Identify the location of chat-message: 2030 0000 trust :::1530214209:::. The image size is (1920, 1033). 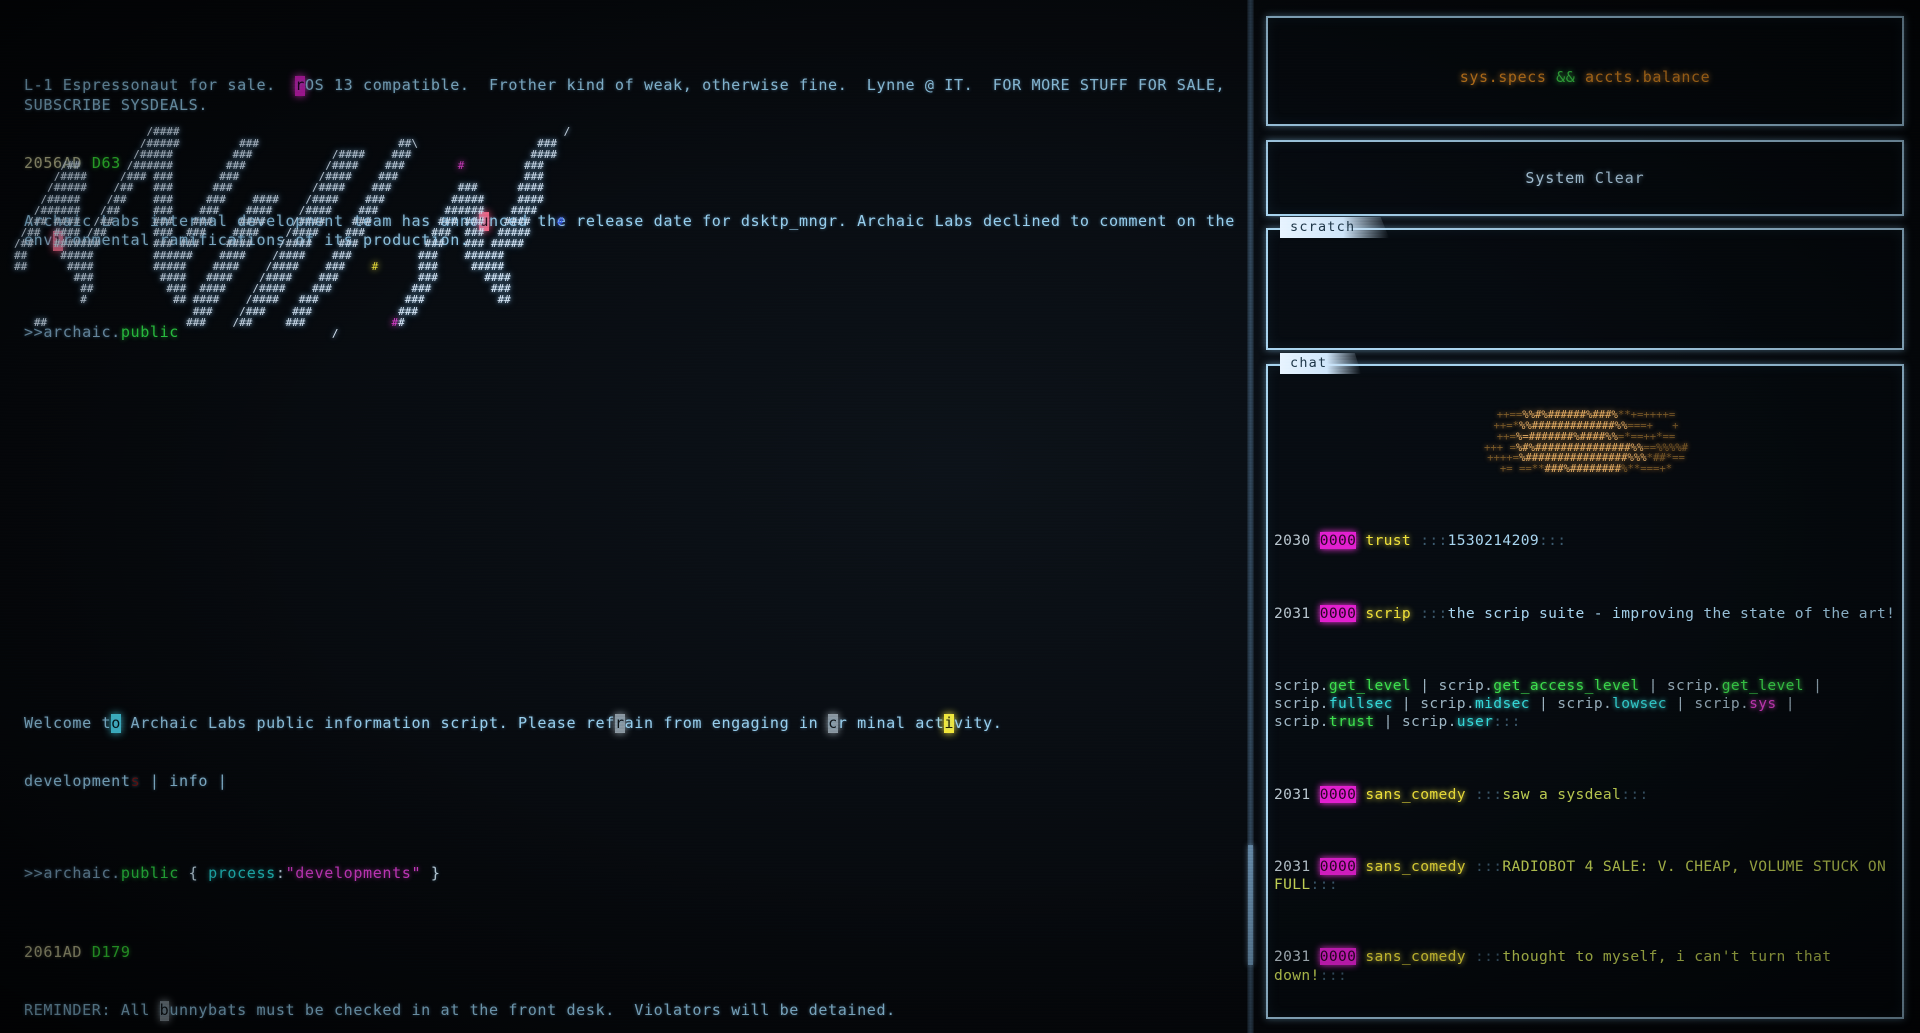
(1420, 541).